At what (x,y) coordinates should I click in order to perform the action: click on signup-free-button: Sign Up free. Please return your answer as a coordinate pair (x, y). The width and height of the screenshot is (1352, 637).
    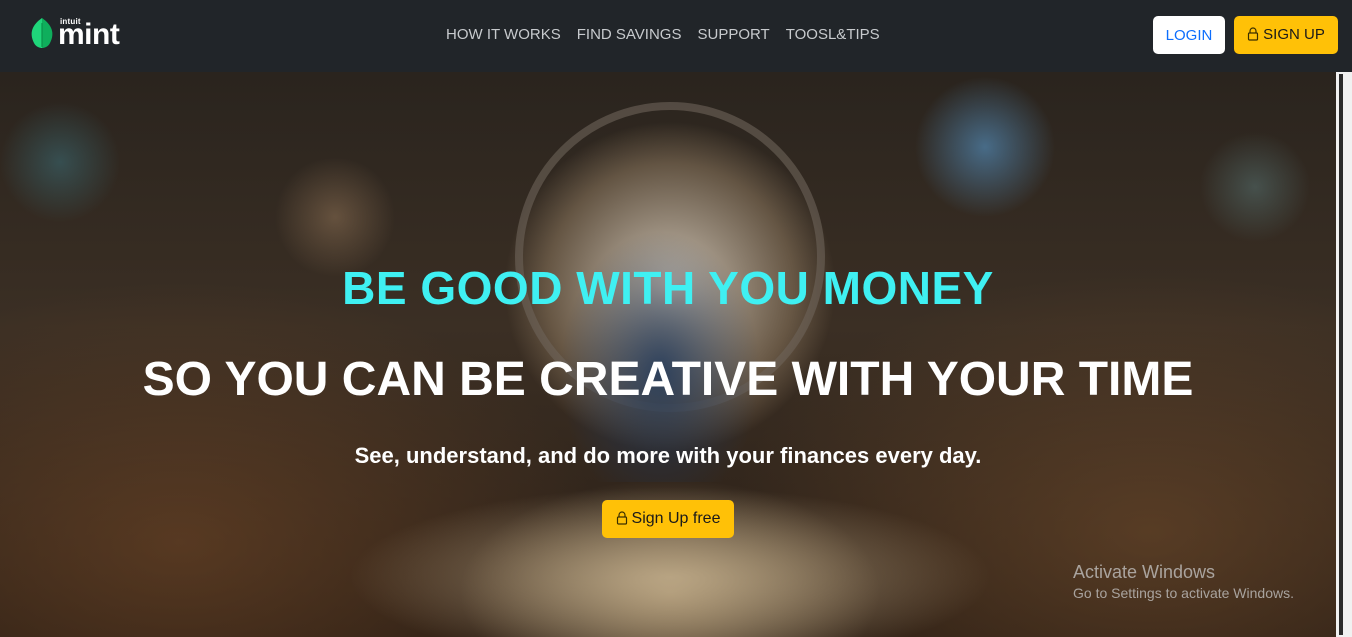
    Looking at the image, I should click on (668, 519).